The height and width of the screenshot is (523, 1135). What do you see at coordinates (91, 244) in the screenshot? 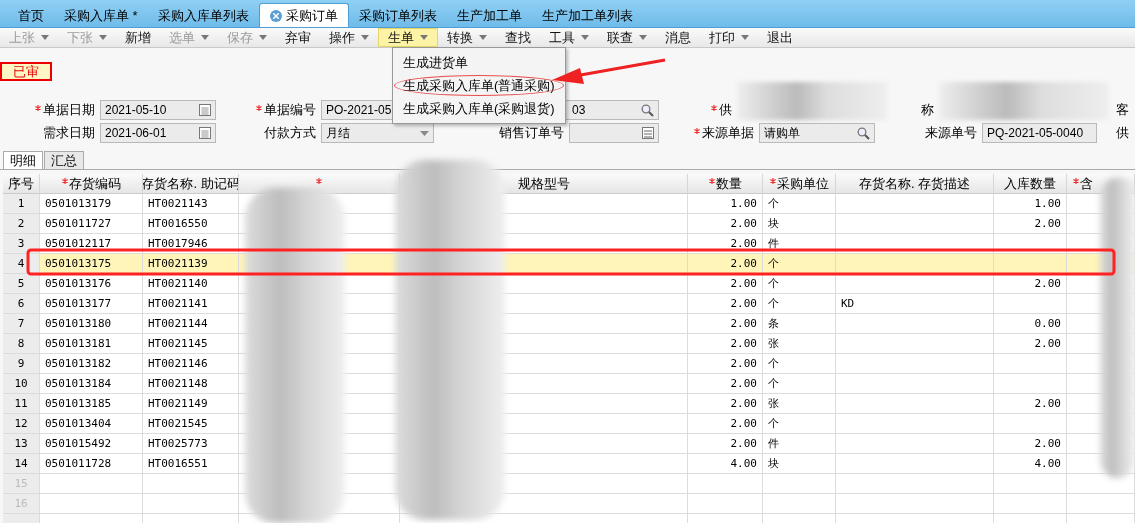
I see `table-cell: 0501012117` at bounding box center [91, 244].